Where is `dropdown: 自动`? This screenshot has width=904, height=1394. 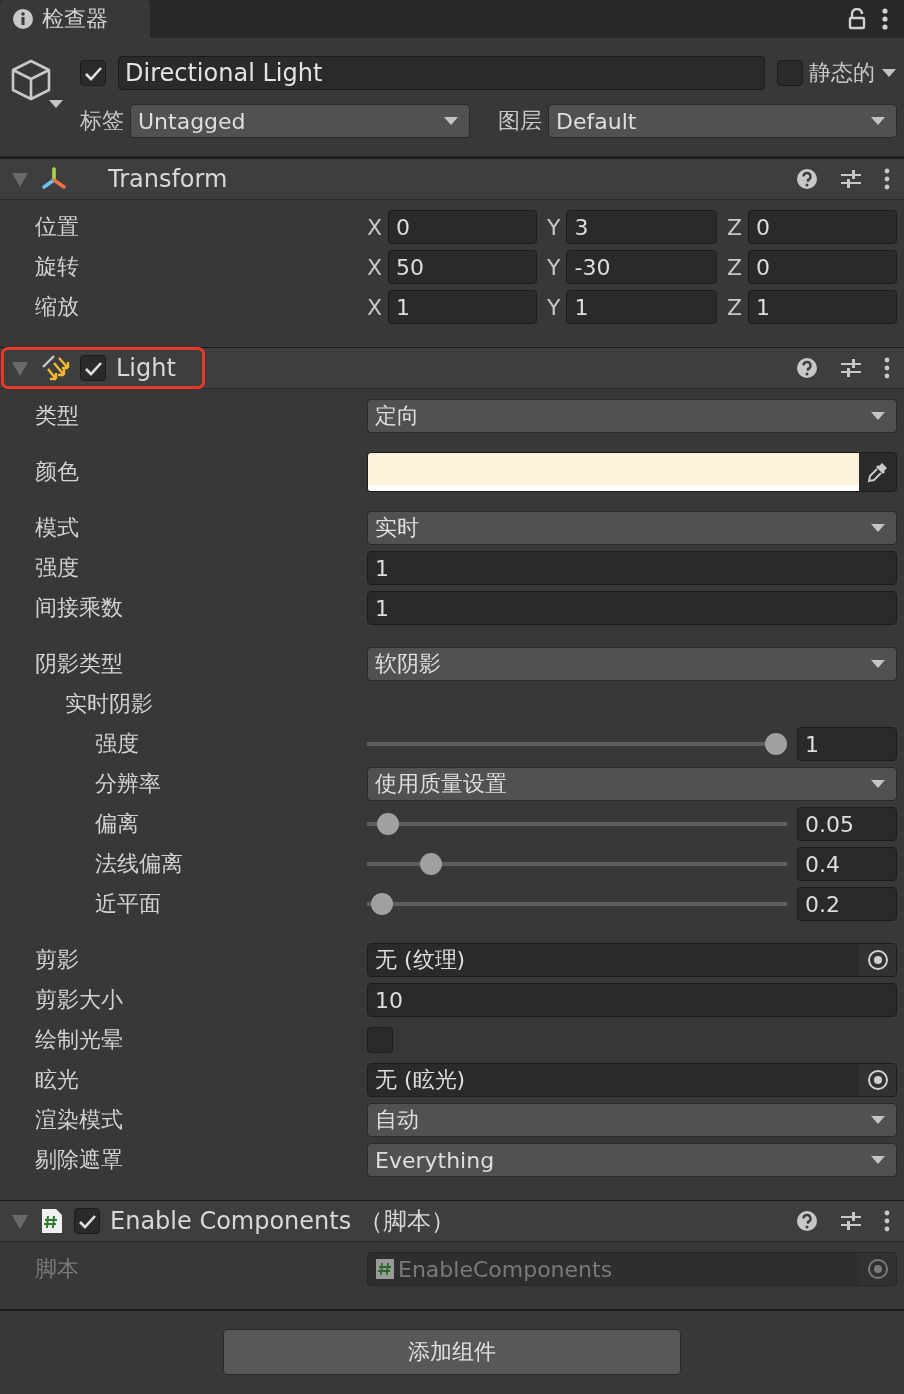
dropdown: 自动 is located at coordinates (632, 1120).